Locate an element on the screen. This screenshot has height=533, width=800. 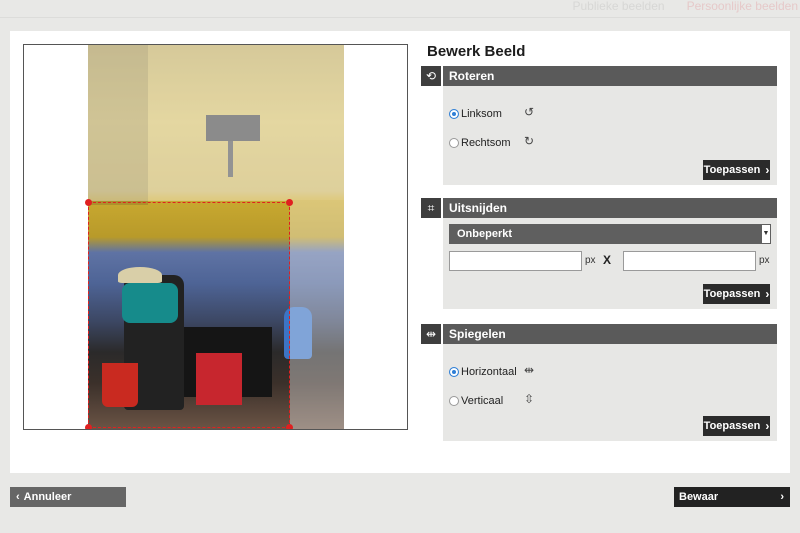
mirror-header: ⇹ Spiegelen is located at coordinates (599, 334).